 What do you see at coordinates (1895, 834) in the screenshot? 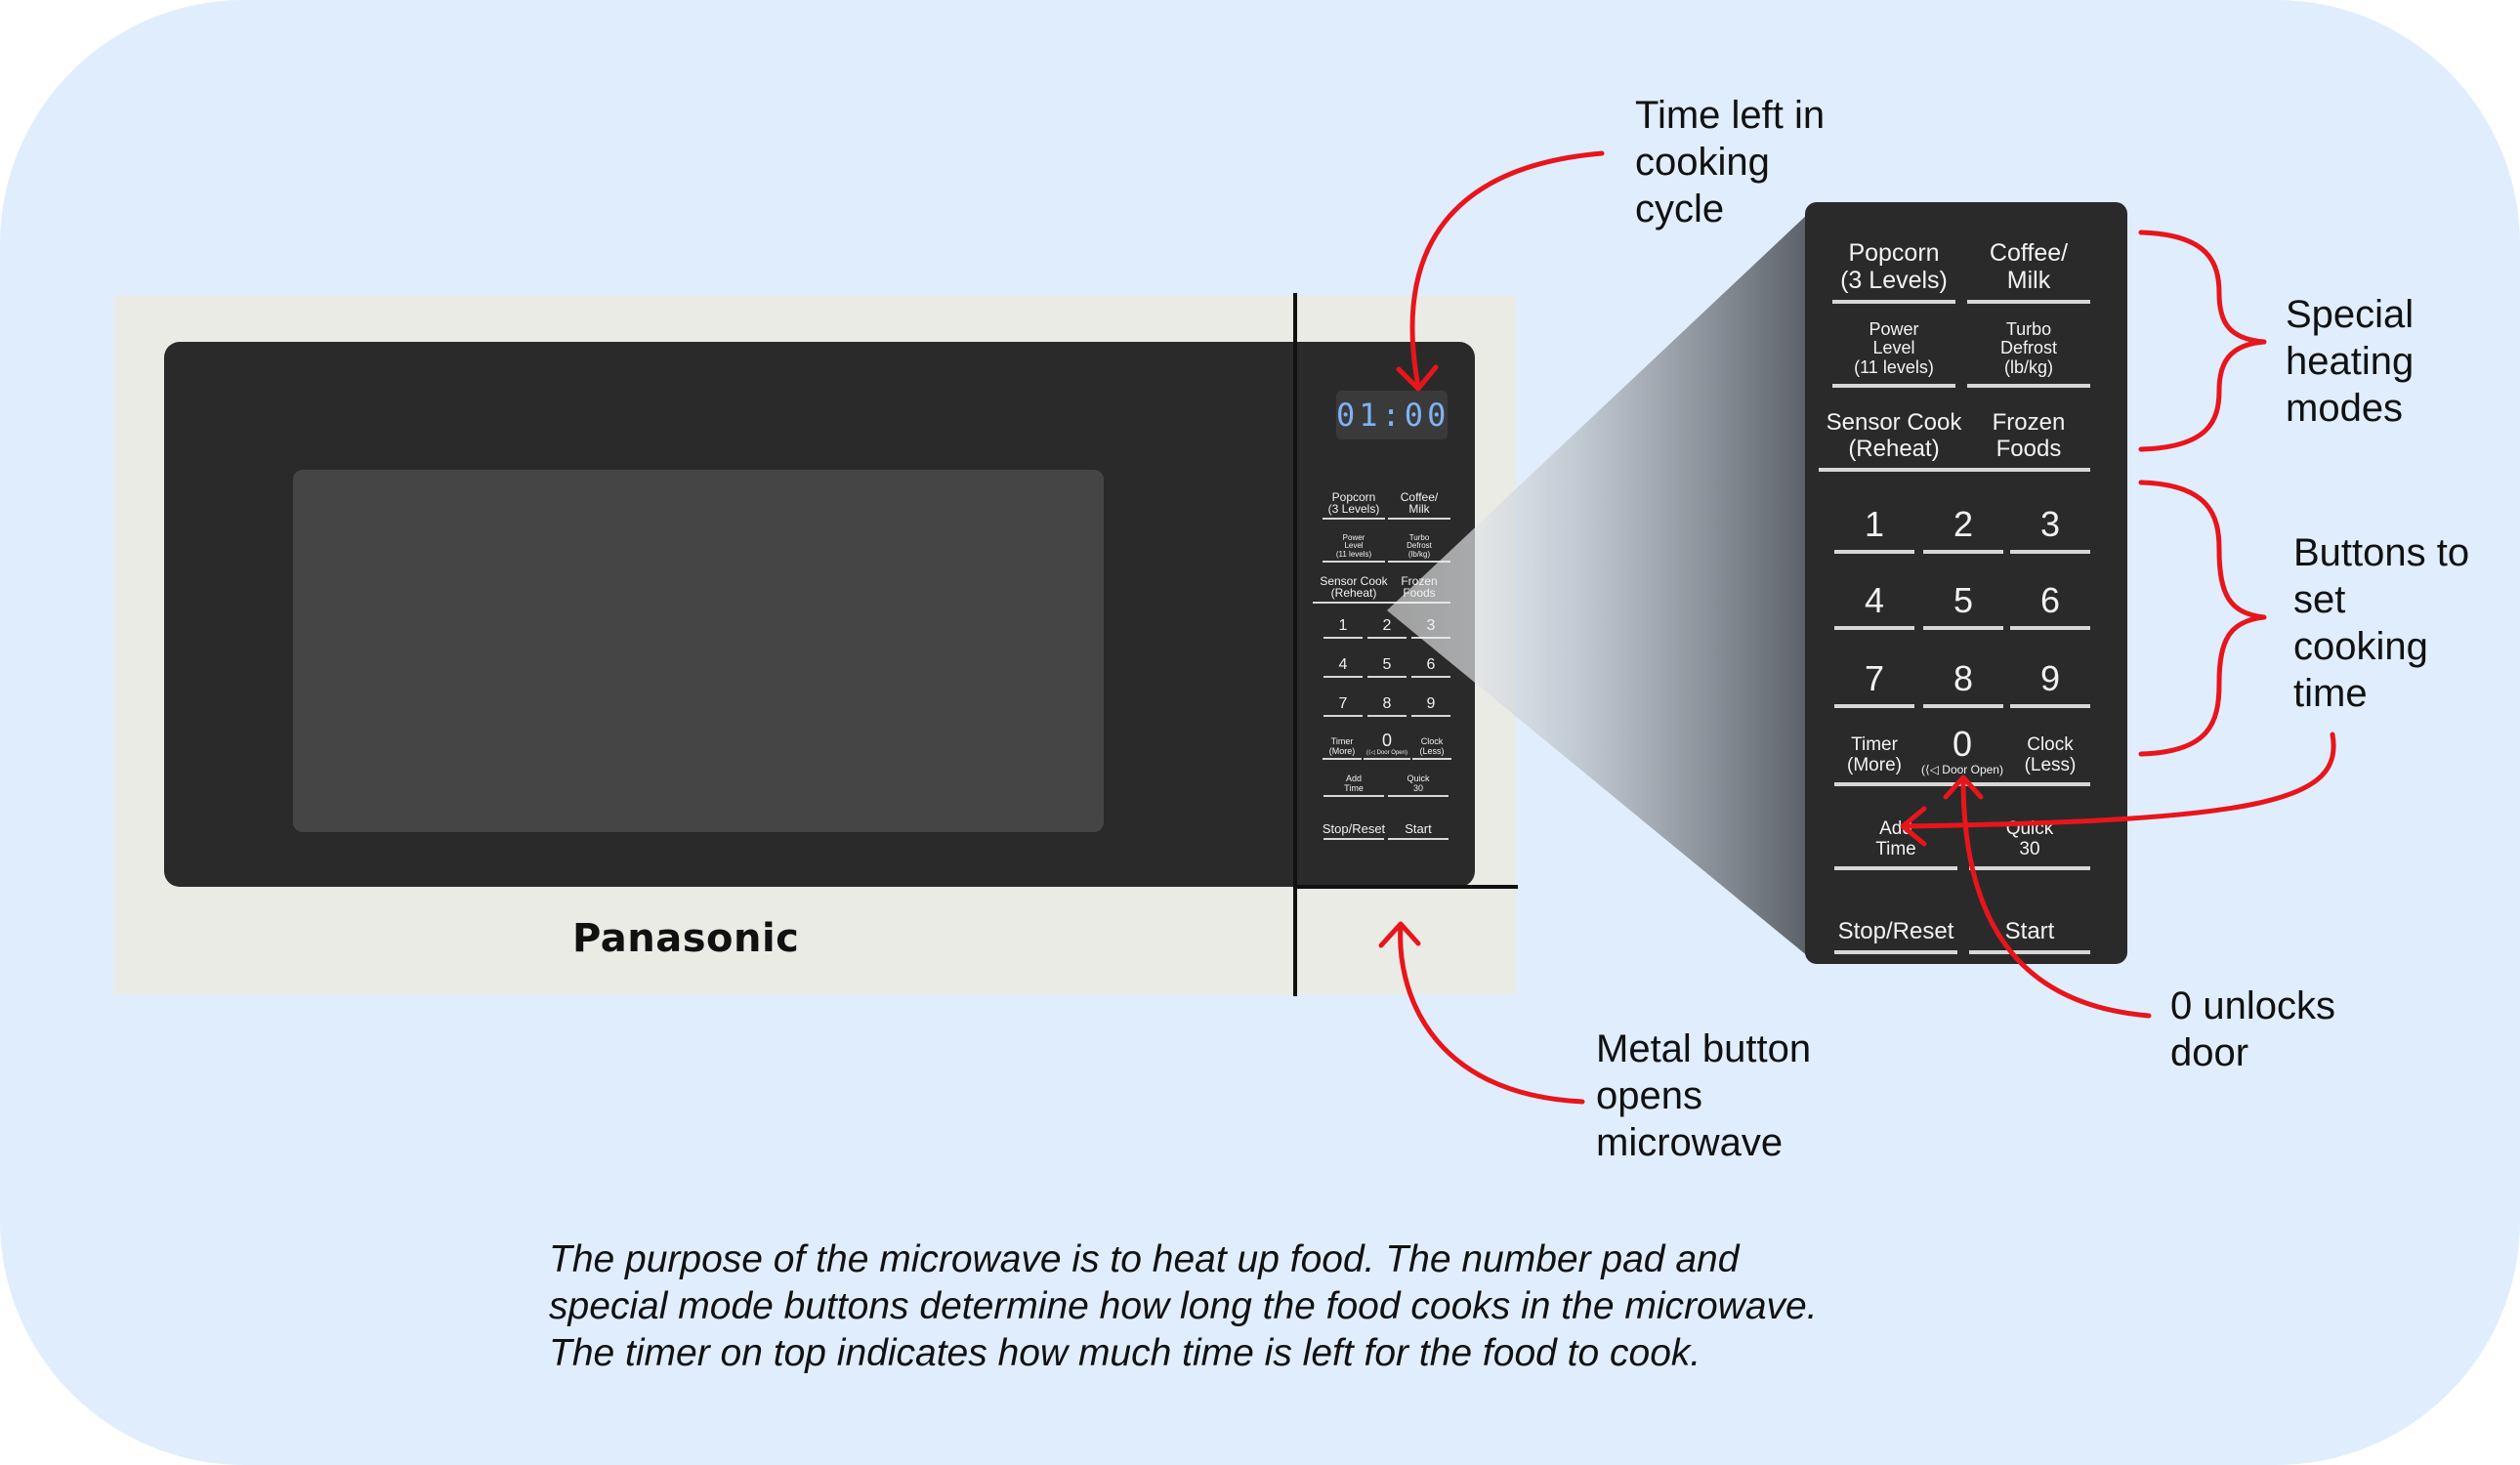
I see `add-time-button: Add Time` at bounding box center [1895, 834].